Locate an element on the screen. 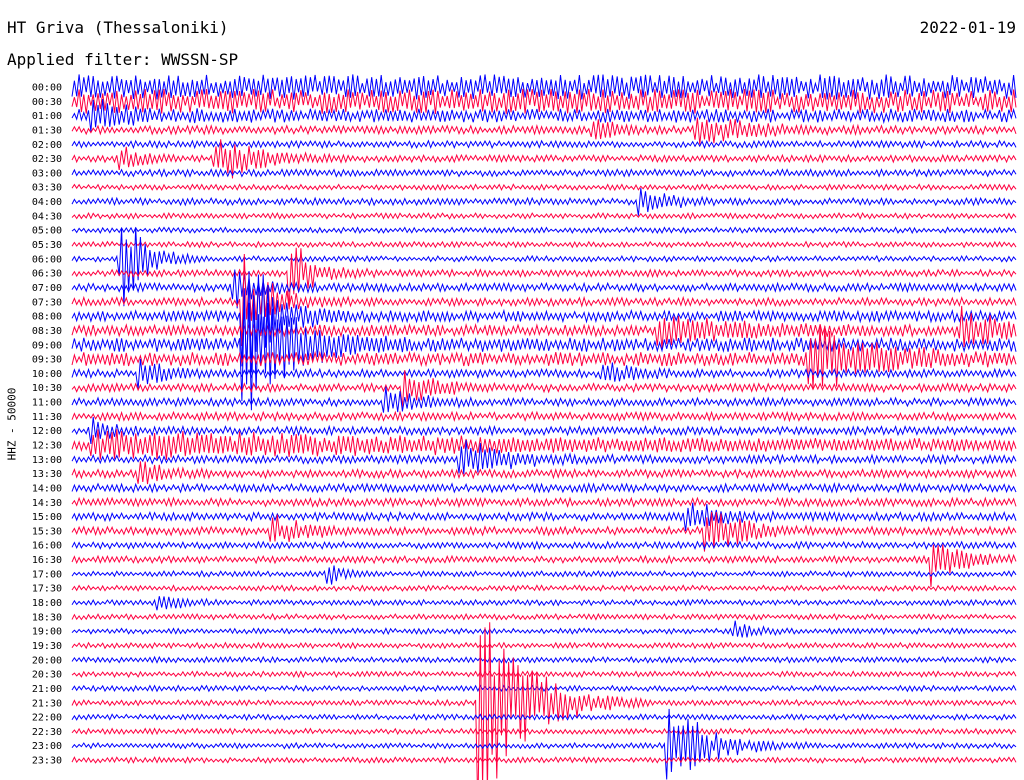  row-time-label: 12:30 is located at coordinates (47, 446).